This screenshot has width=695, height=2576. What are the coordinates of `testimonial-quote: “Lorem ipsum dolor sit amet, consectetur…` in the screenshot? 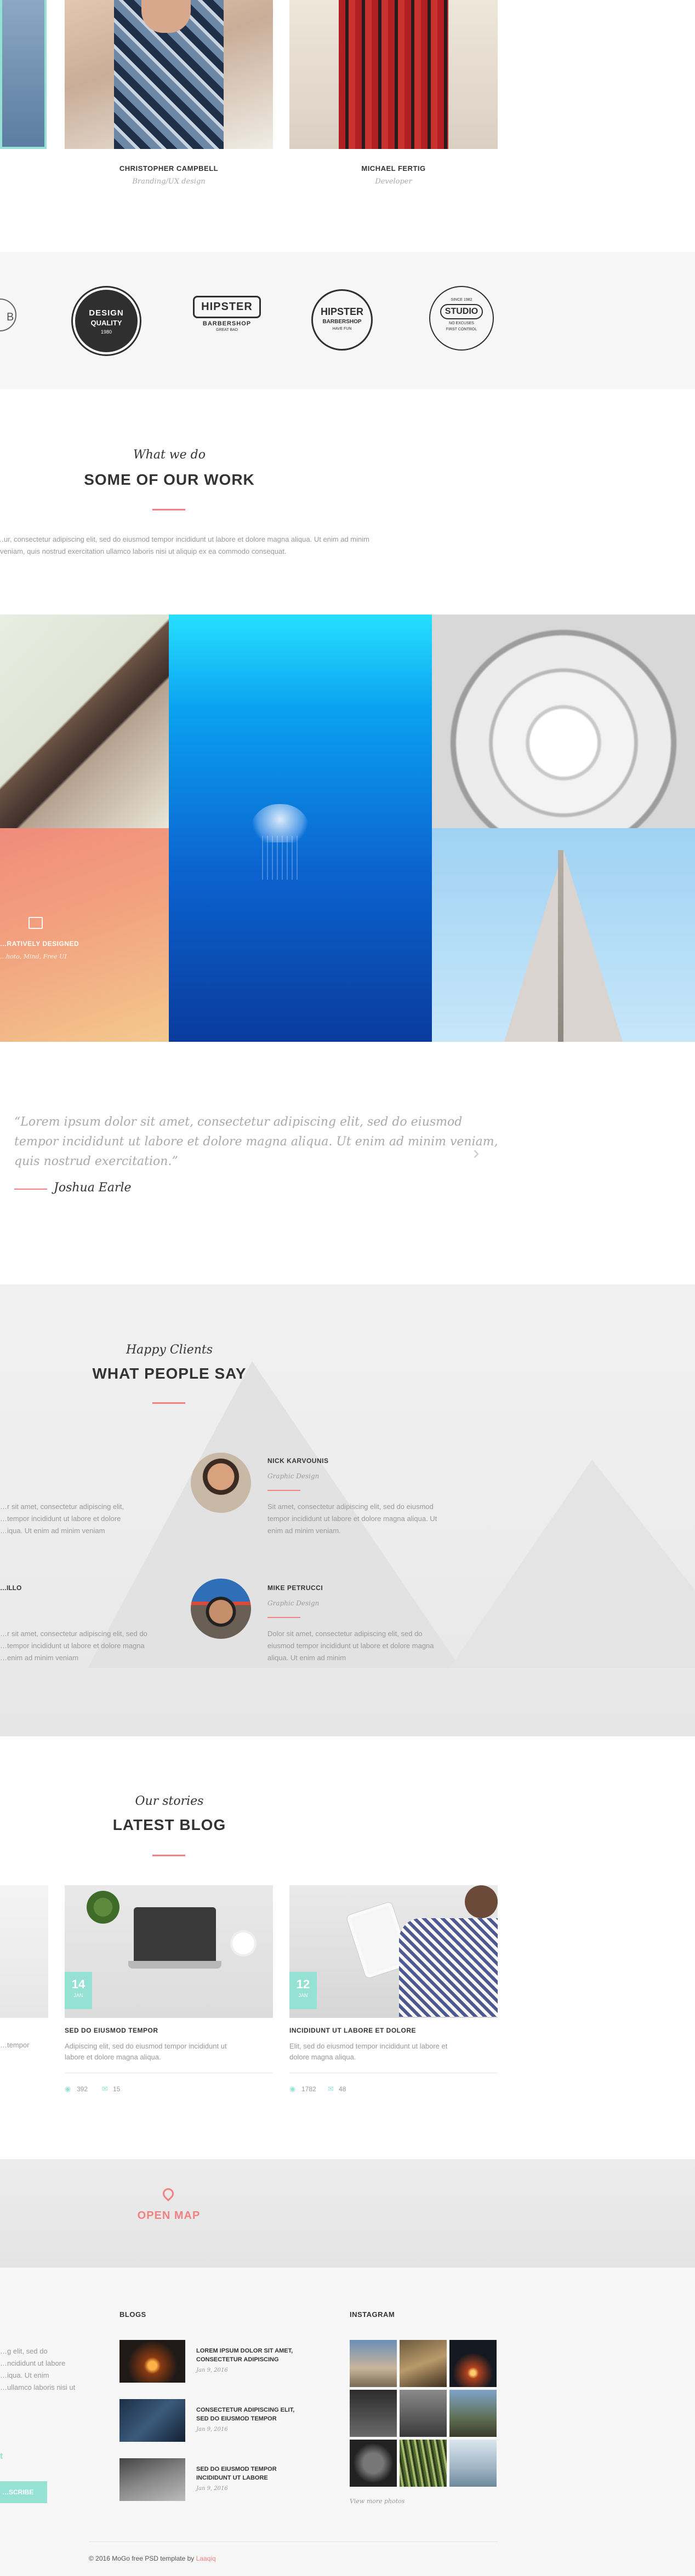 It's located at (239, 1122).